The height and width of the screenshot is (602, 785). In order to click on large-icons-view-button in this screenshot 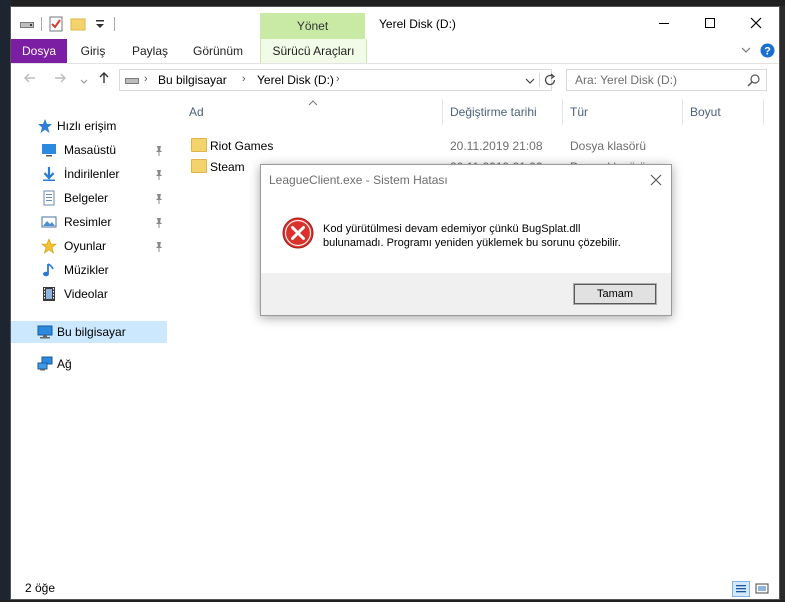, I will do `click(763, 589)`.